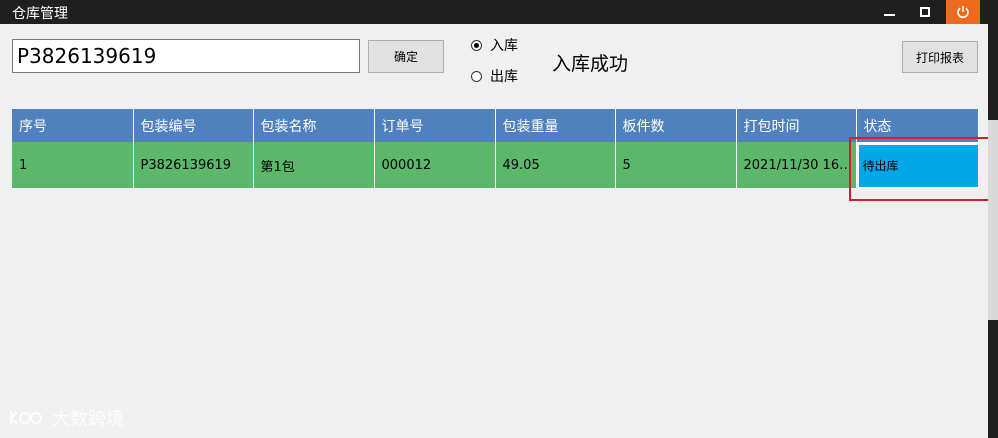  What do you see at coordinates (435, 165) in the screenshot?
I see `cell-order-number: 000012` at bounding box center [435, 165].